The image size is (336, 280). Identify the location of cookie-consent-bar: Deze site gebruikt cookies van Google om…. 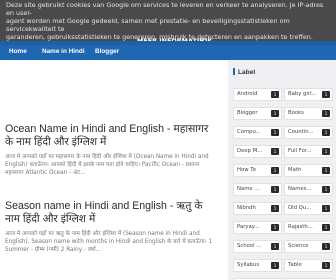
(168, 20).